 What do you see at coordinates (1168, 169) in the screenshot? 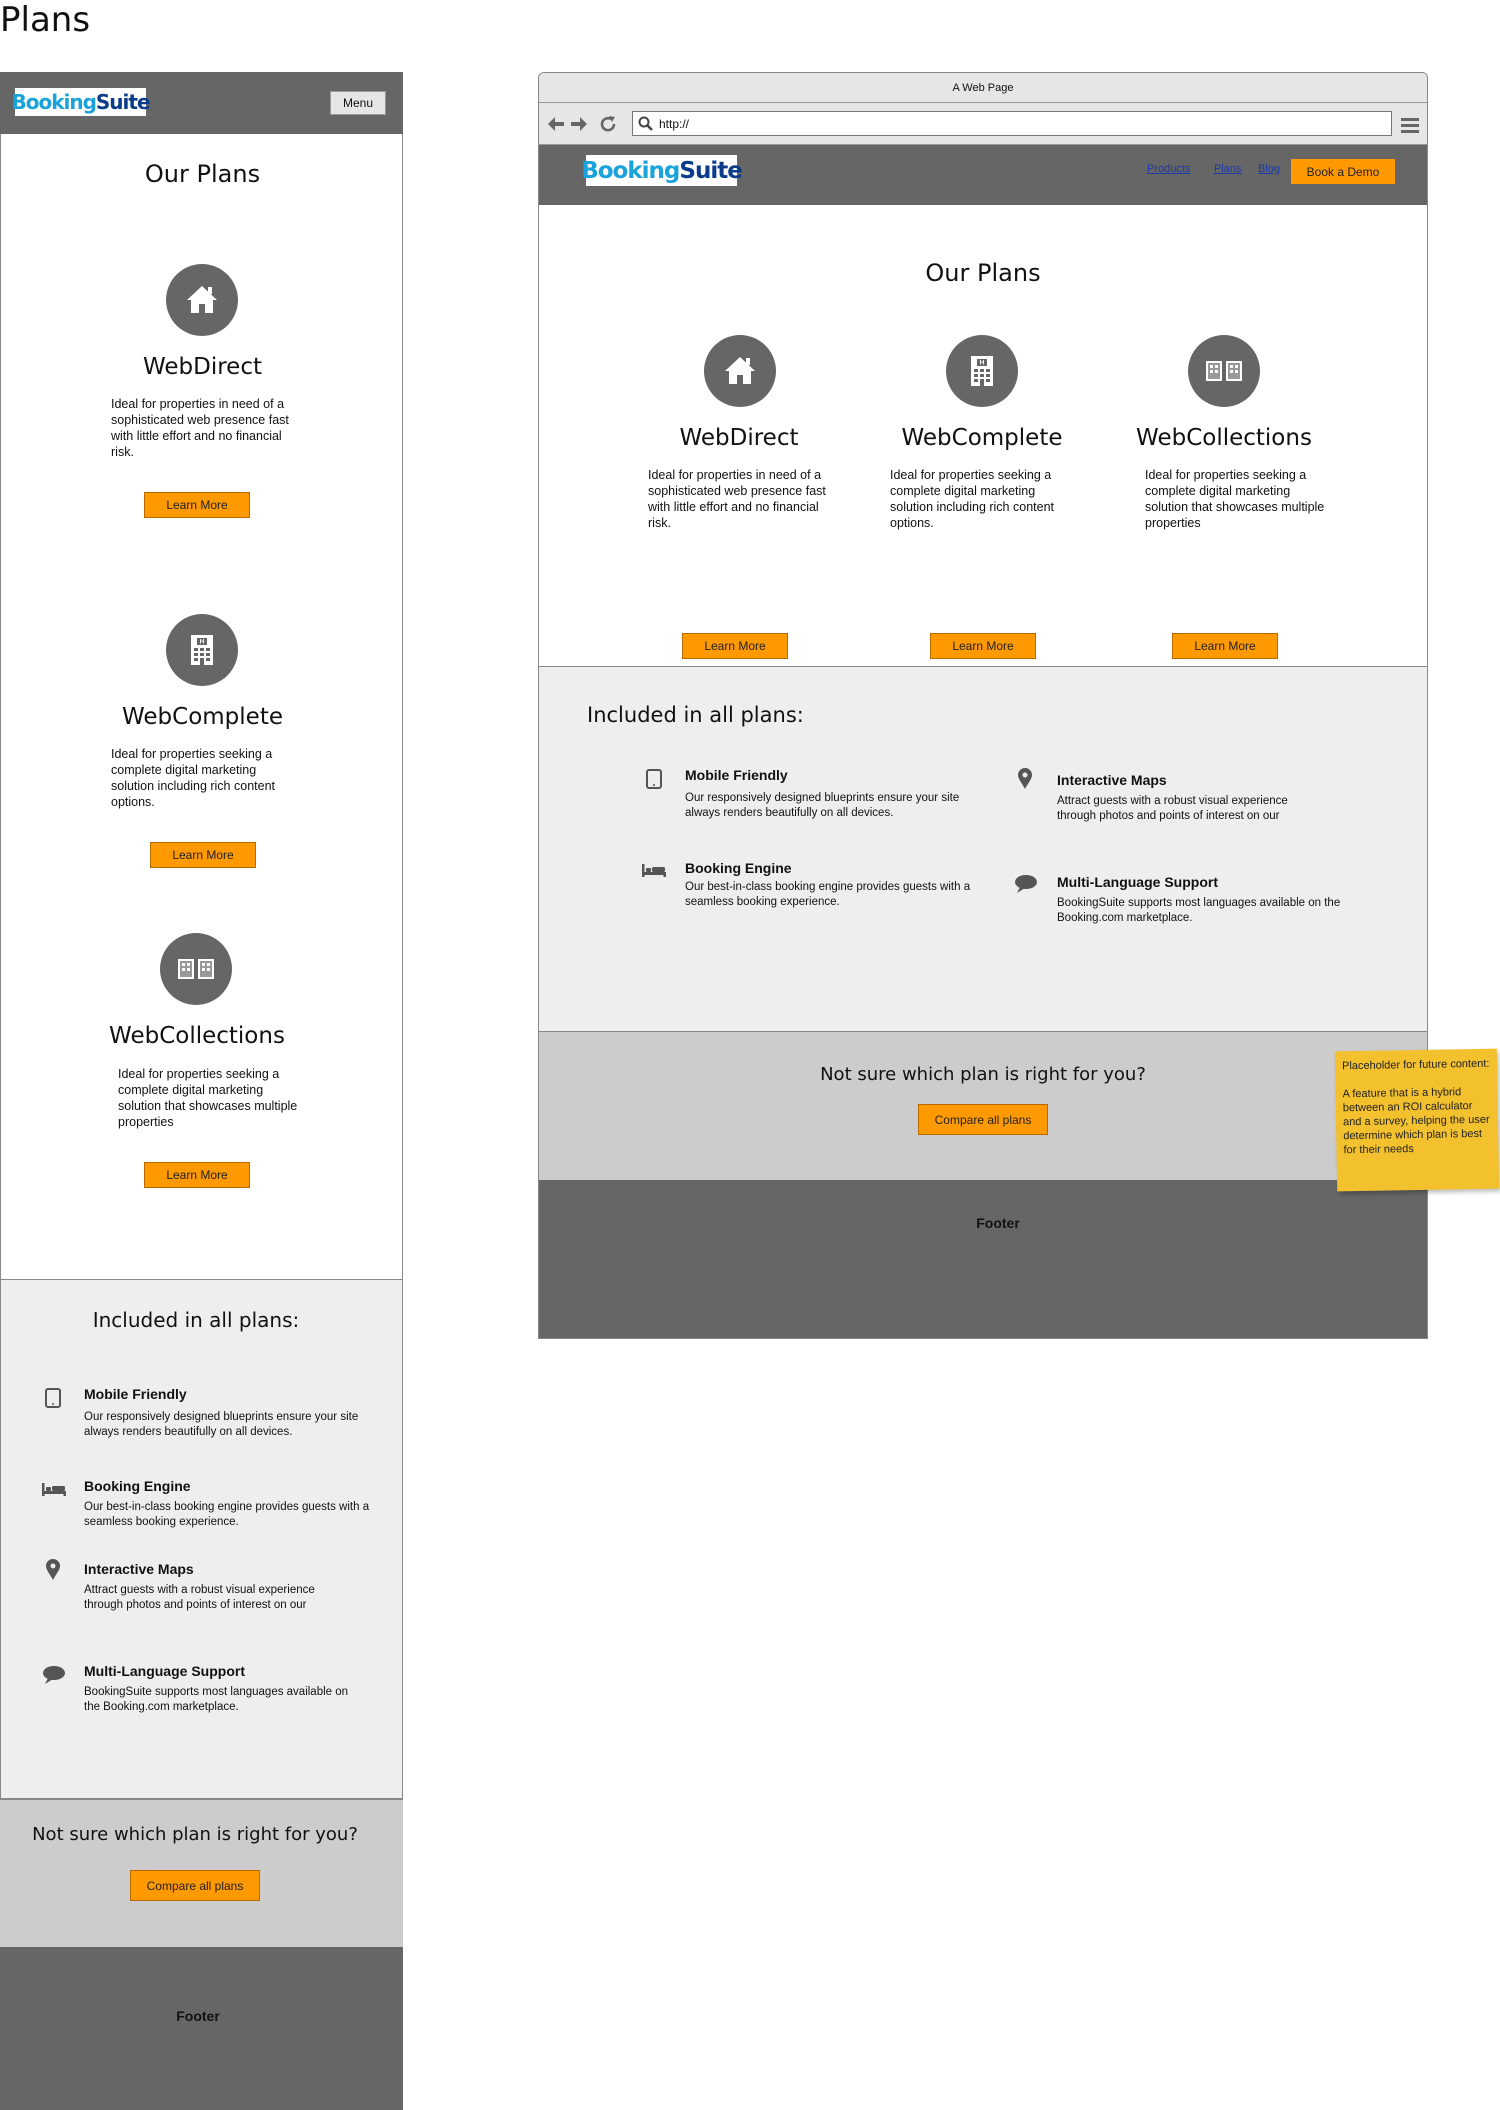
I see `nav-link-products: Products` at bounding box center [1168, 169].